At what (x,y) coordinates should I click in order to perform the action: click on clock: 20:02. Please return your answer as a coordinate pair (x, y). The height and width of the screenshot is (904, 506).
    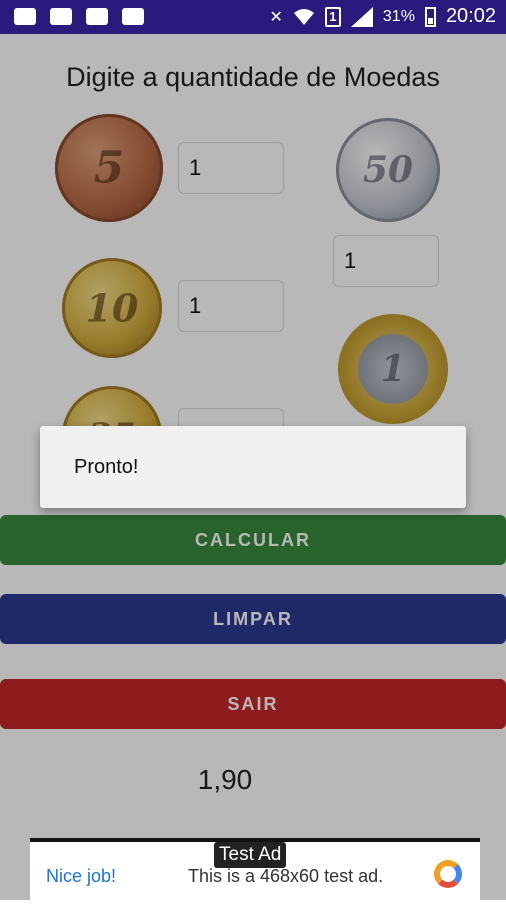
    Looking at the image, I should click on (470, 16).